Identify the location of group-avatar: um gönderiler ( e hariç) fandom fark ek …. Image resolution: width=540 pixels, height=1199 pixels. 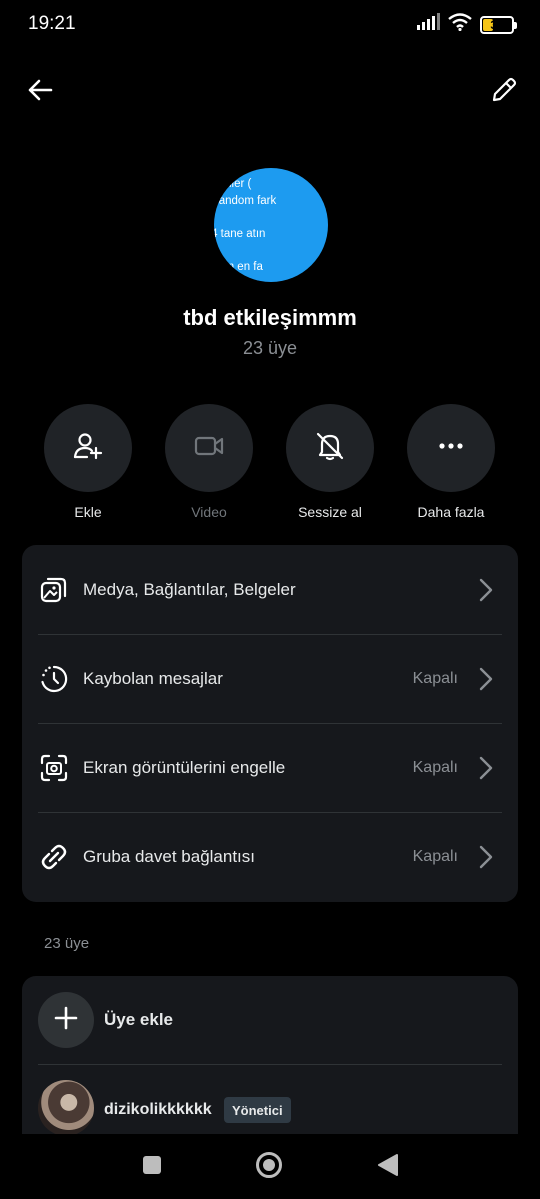
(271, 225).